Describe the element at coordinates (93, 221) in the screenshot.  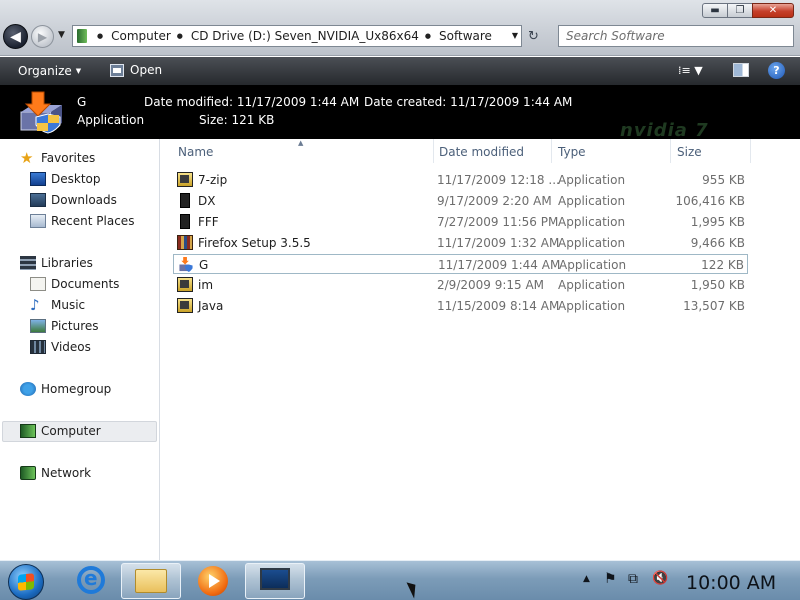
I see `sidebar-item-label: Recent Places` at that location.